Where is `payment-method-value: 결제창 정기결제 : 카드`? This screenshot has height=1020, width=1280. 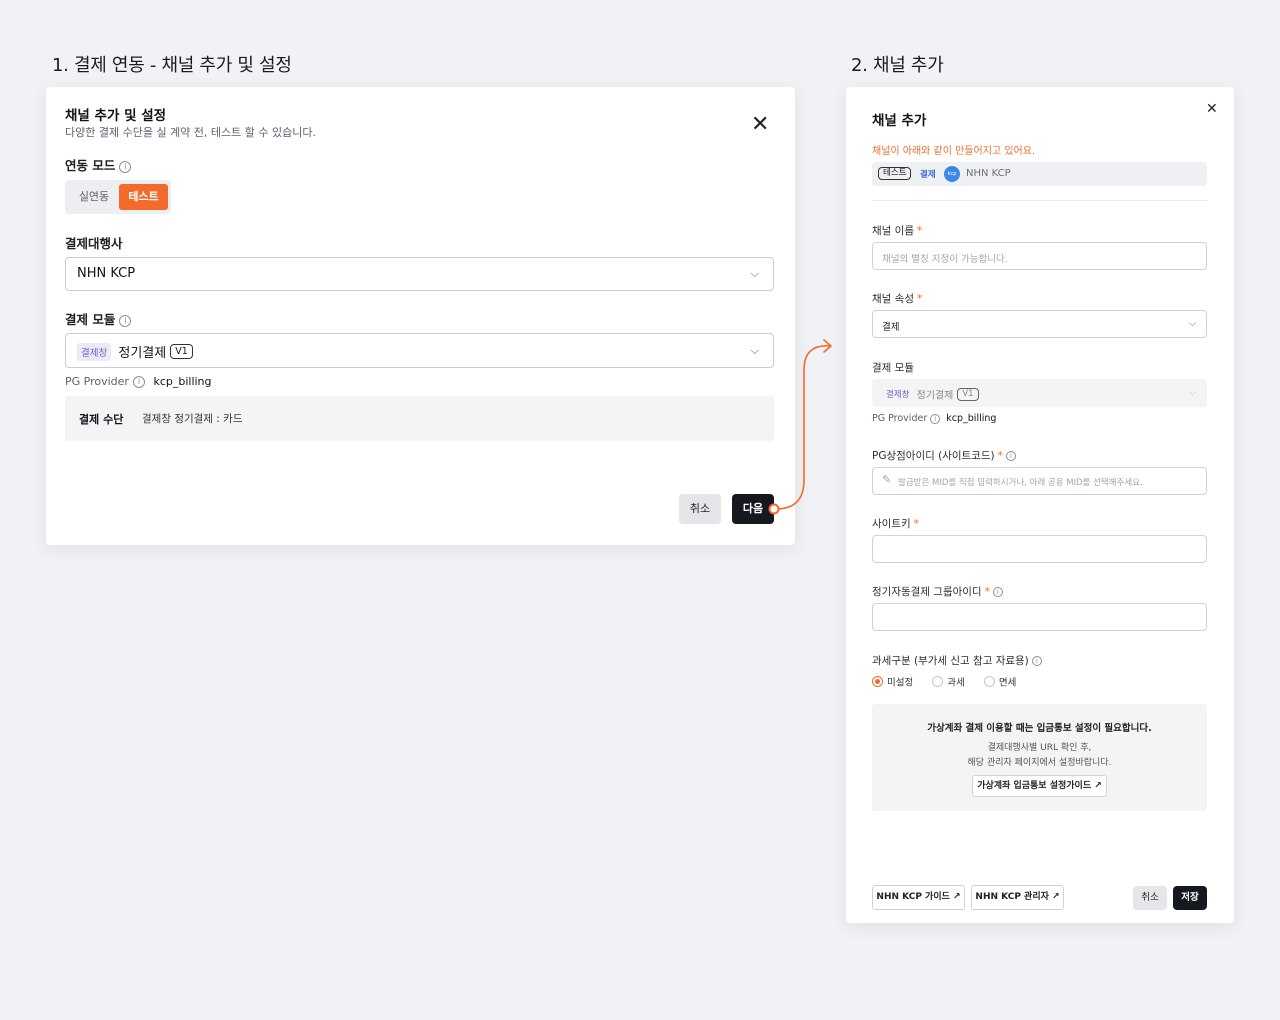 payment-method-value: 결제창 정기결제 : 카드 is located at coordinates (192, 419).